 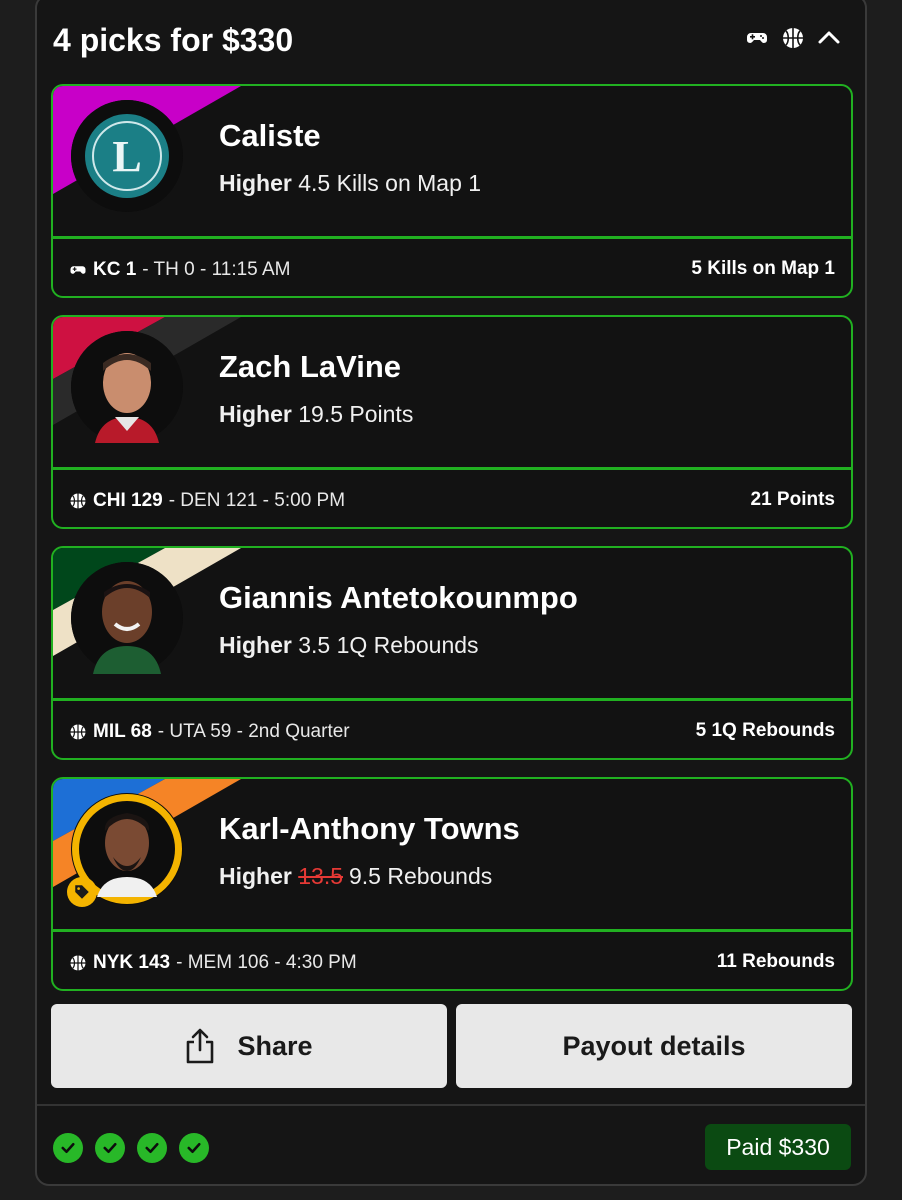 I want to click on footer-divider, so click(x=451, y=1105).